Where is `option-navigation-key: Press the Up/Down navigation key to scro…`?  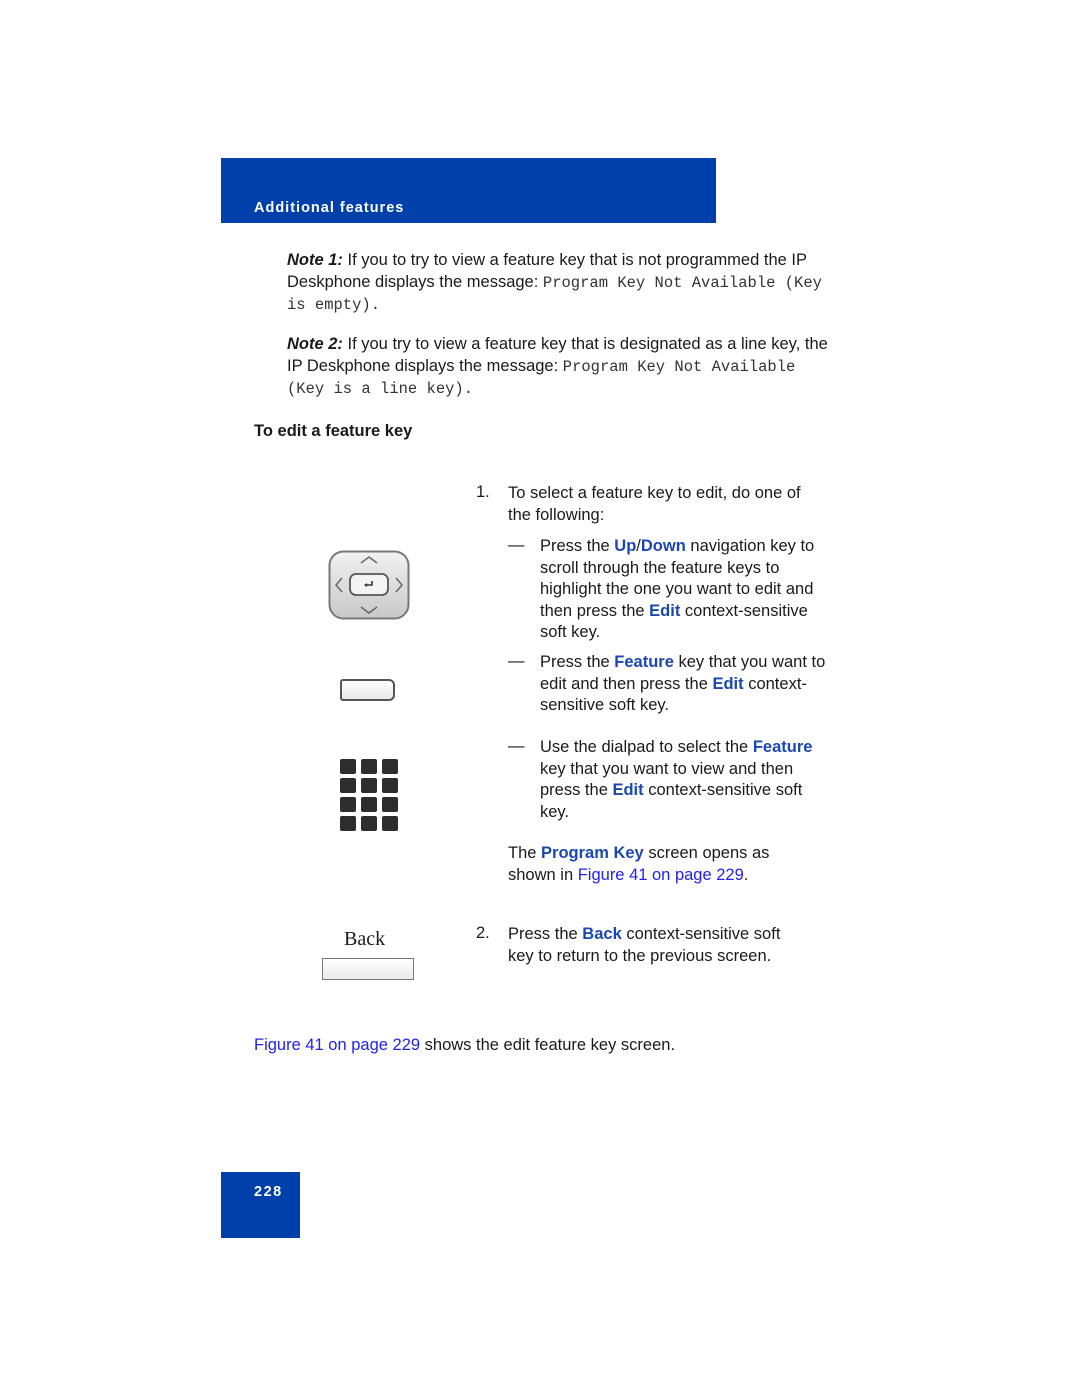
option-navigation-key: Press the Up/Down navigation key to scro… is located at coordinates (677, 589).